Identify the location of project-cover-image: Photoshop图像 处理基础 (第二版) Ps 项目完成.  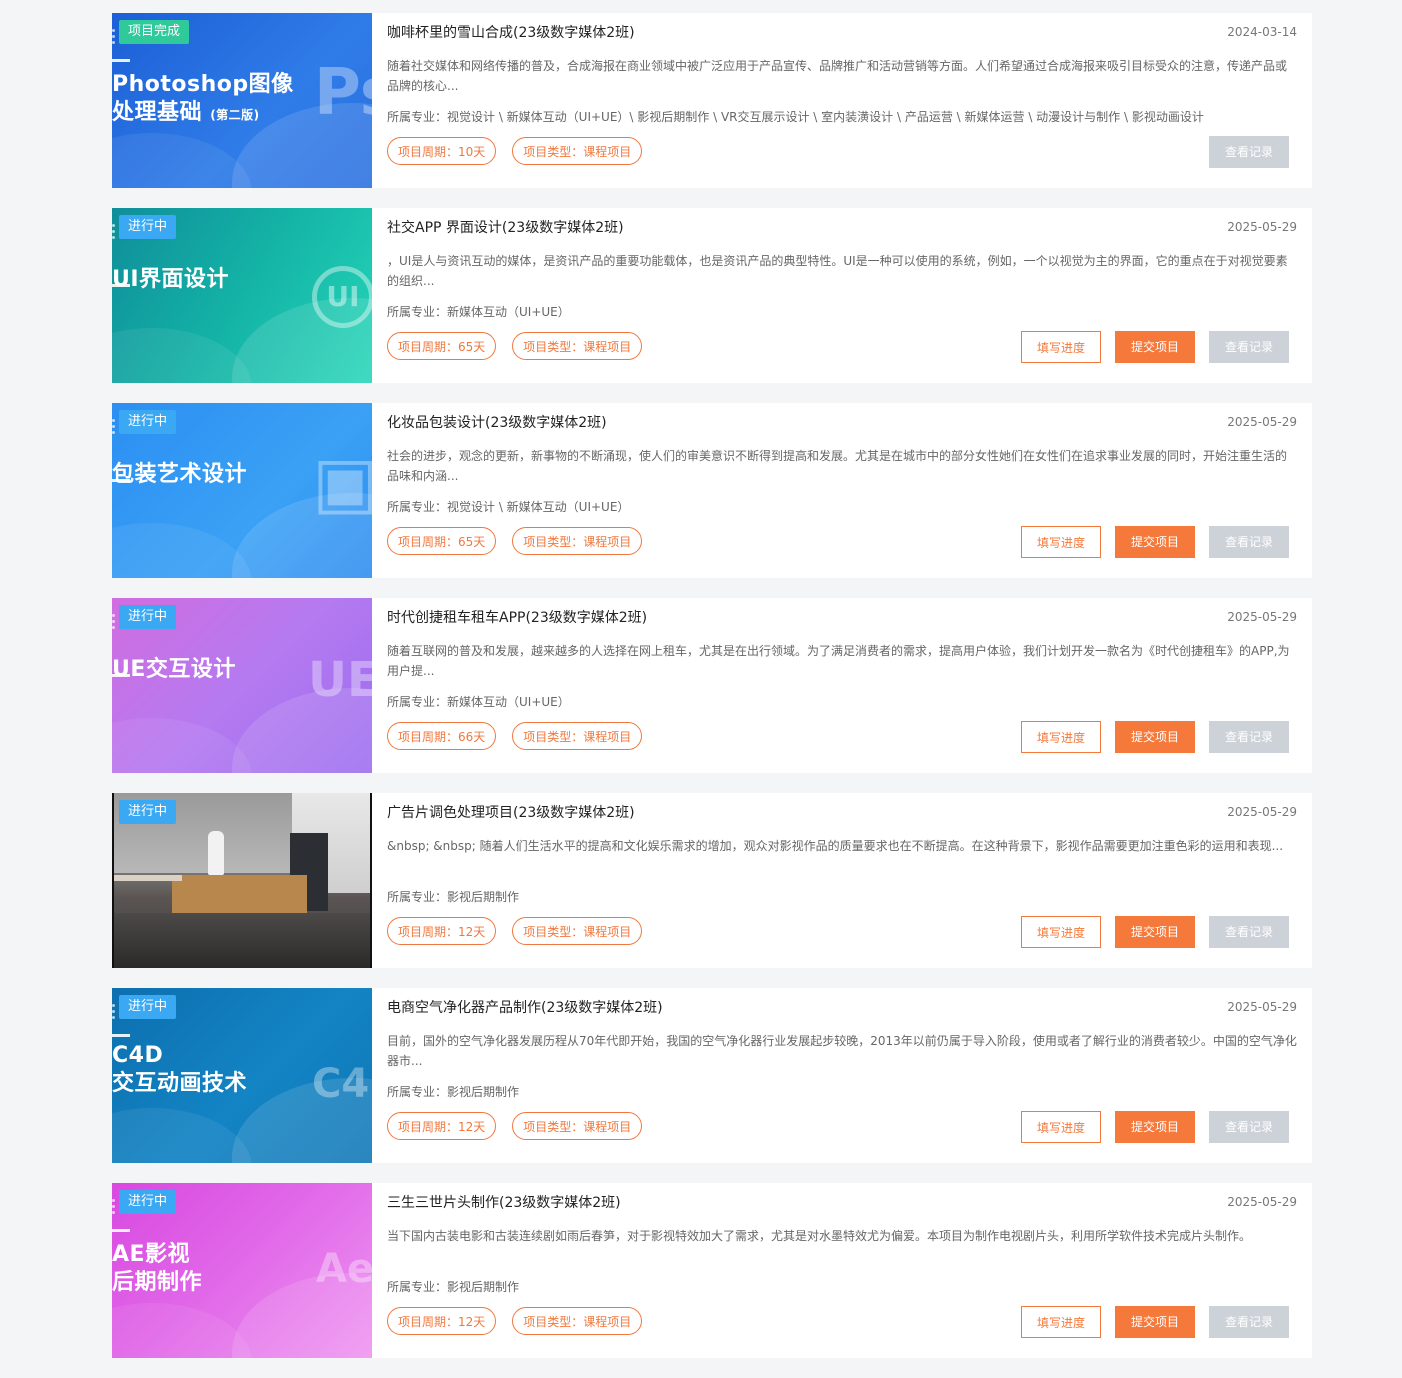
(242, 100).